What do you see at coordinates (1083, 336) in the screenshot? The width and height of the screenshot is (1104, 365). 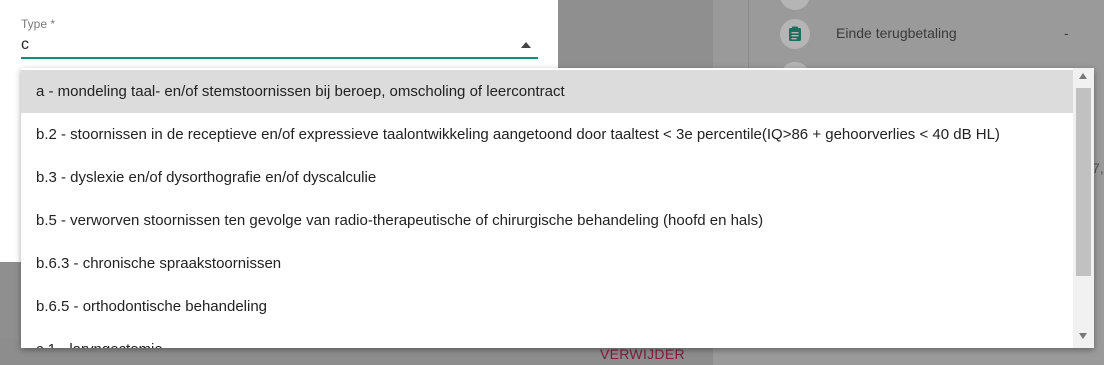 I see `scroll-down-icon` at bounding box center [1083, 336].